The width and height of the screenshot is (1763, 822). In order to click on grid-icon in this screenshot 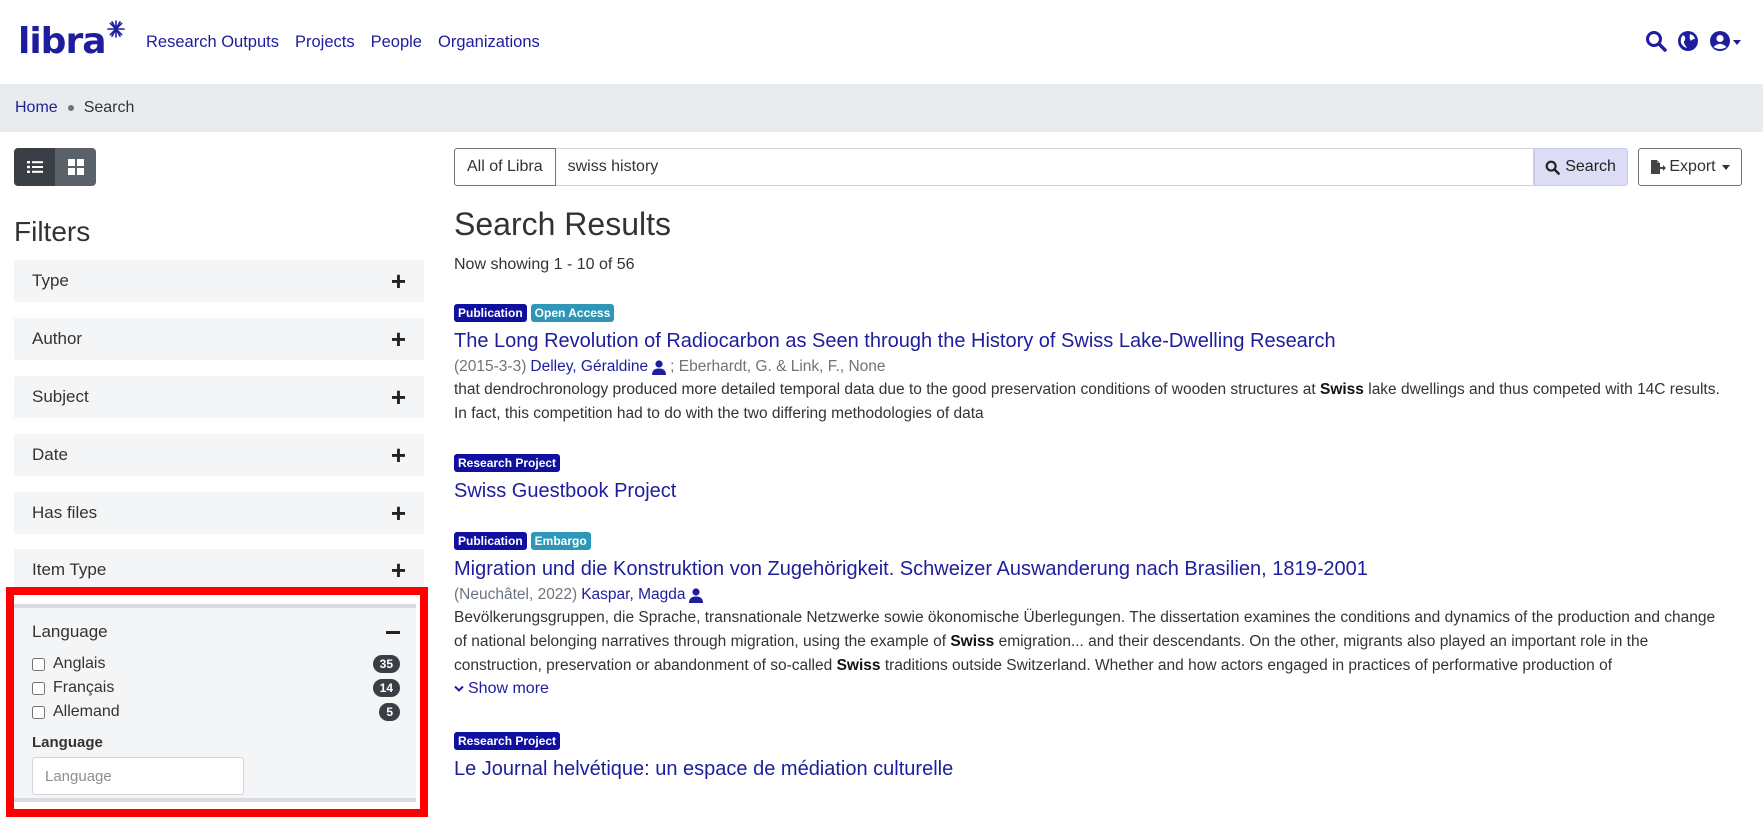, I will do `click(75, 167)`.